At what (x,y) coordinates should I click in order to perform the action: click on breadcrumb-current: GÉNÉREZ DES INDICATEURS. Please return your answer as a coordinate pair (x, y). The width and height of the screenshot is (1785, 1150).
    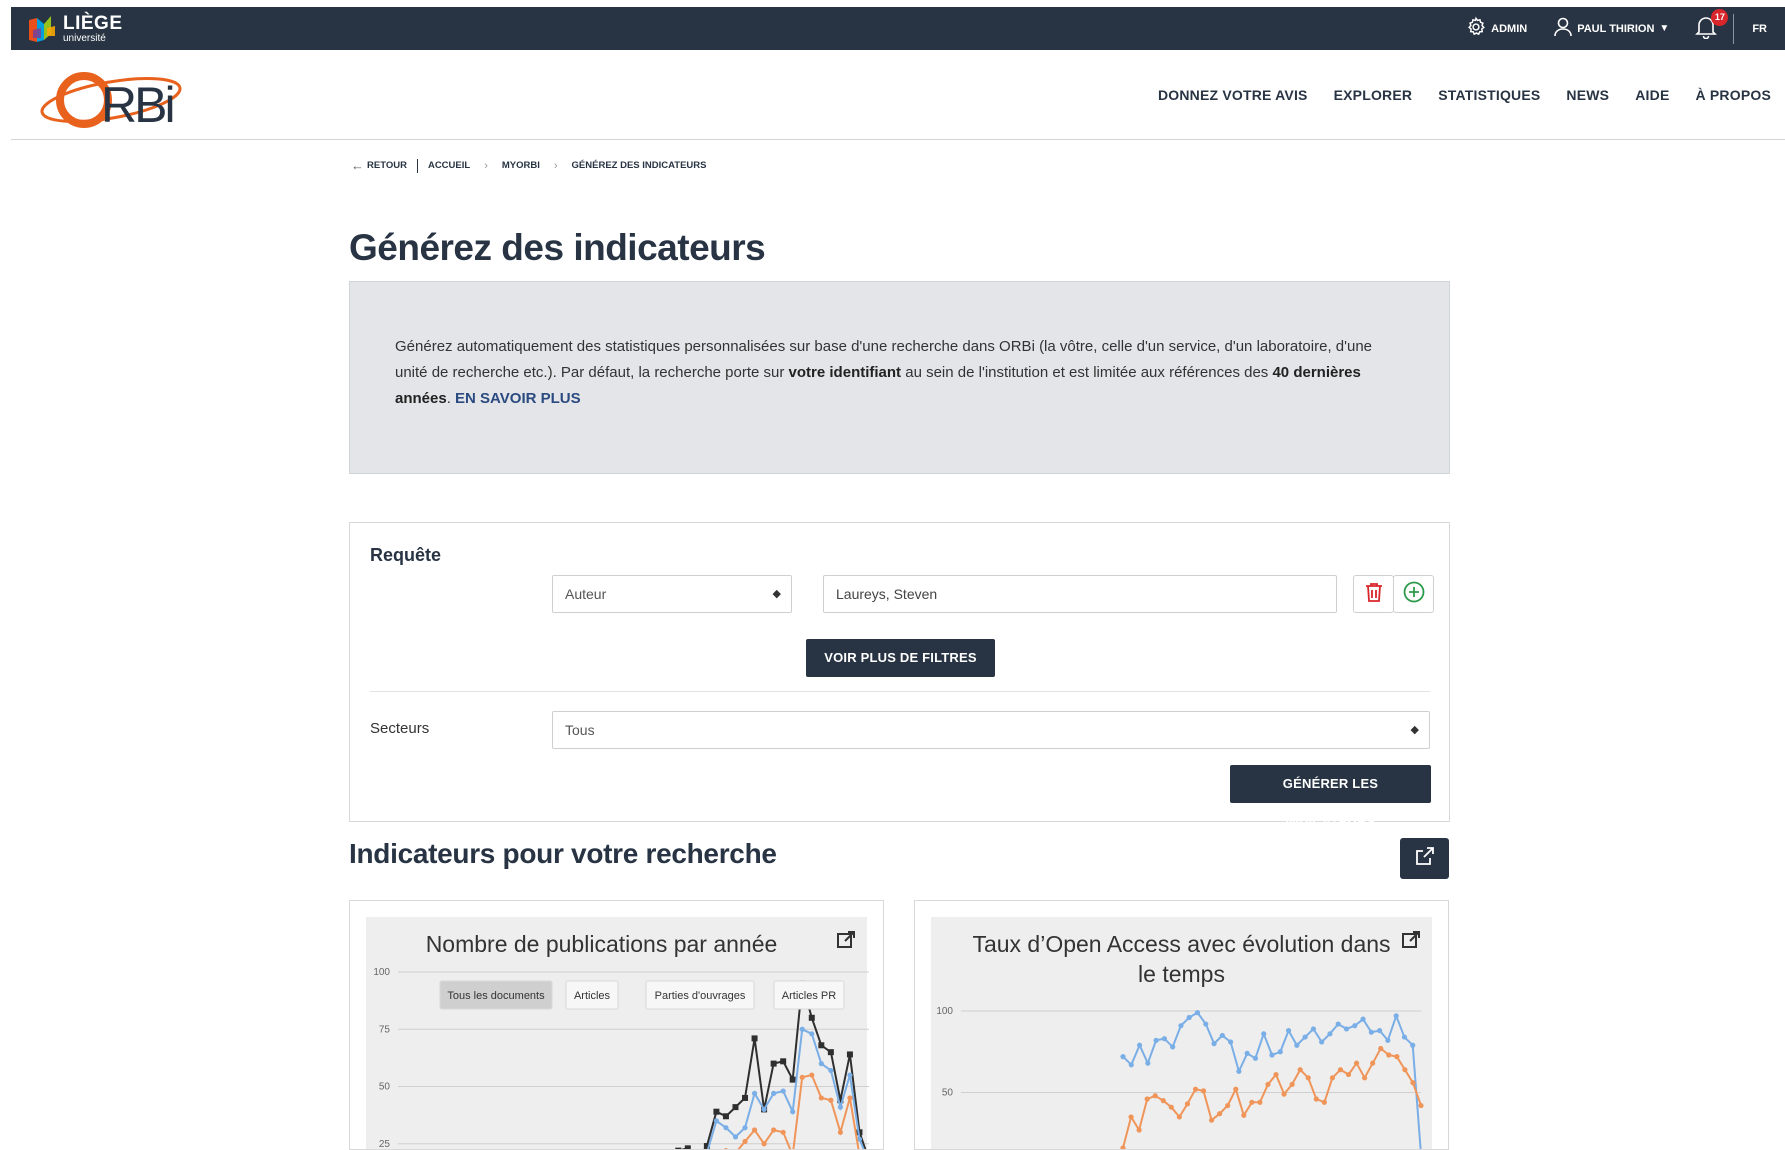
    Looking at the image, I should click on (639, 165).